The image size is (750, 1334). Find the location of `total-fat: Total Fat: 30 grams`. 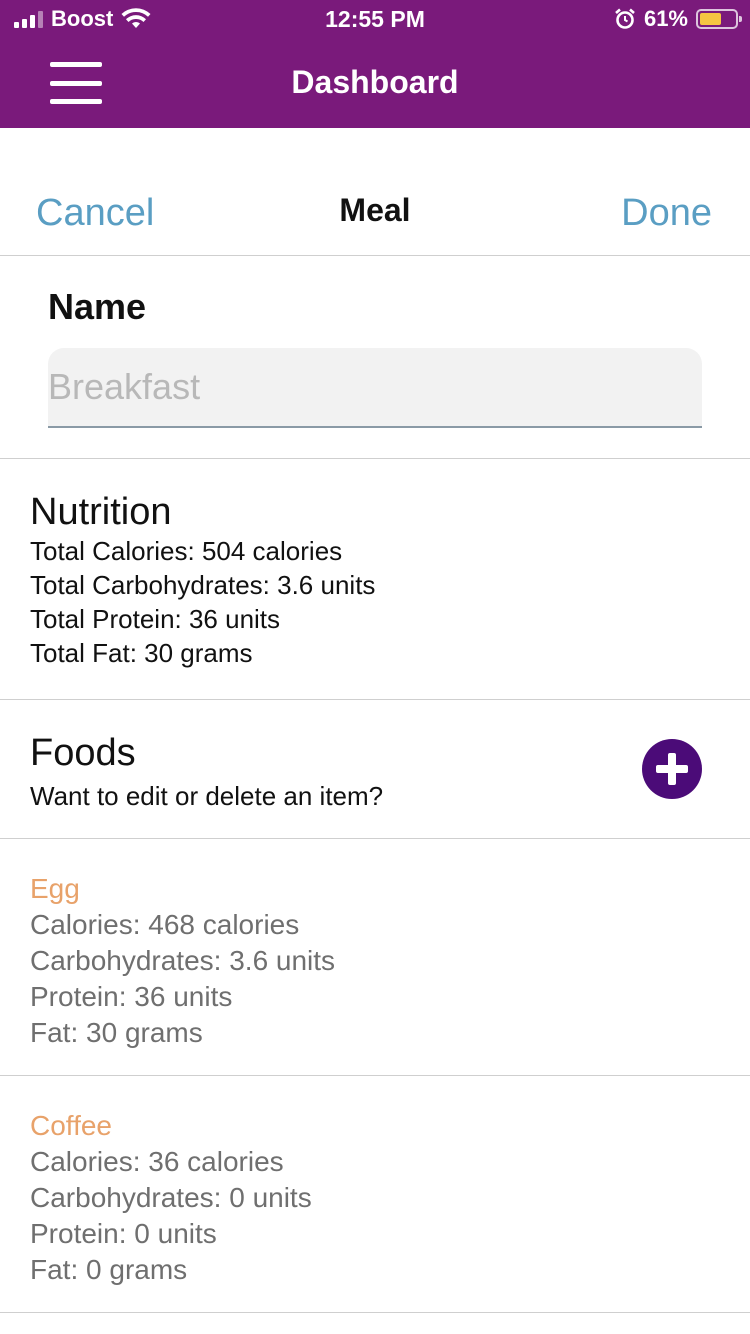

total-fat: Total Fat: 30 grams is located at coordinates (141, 653).